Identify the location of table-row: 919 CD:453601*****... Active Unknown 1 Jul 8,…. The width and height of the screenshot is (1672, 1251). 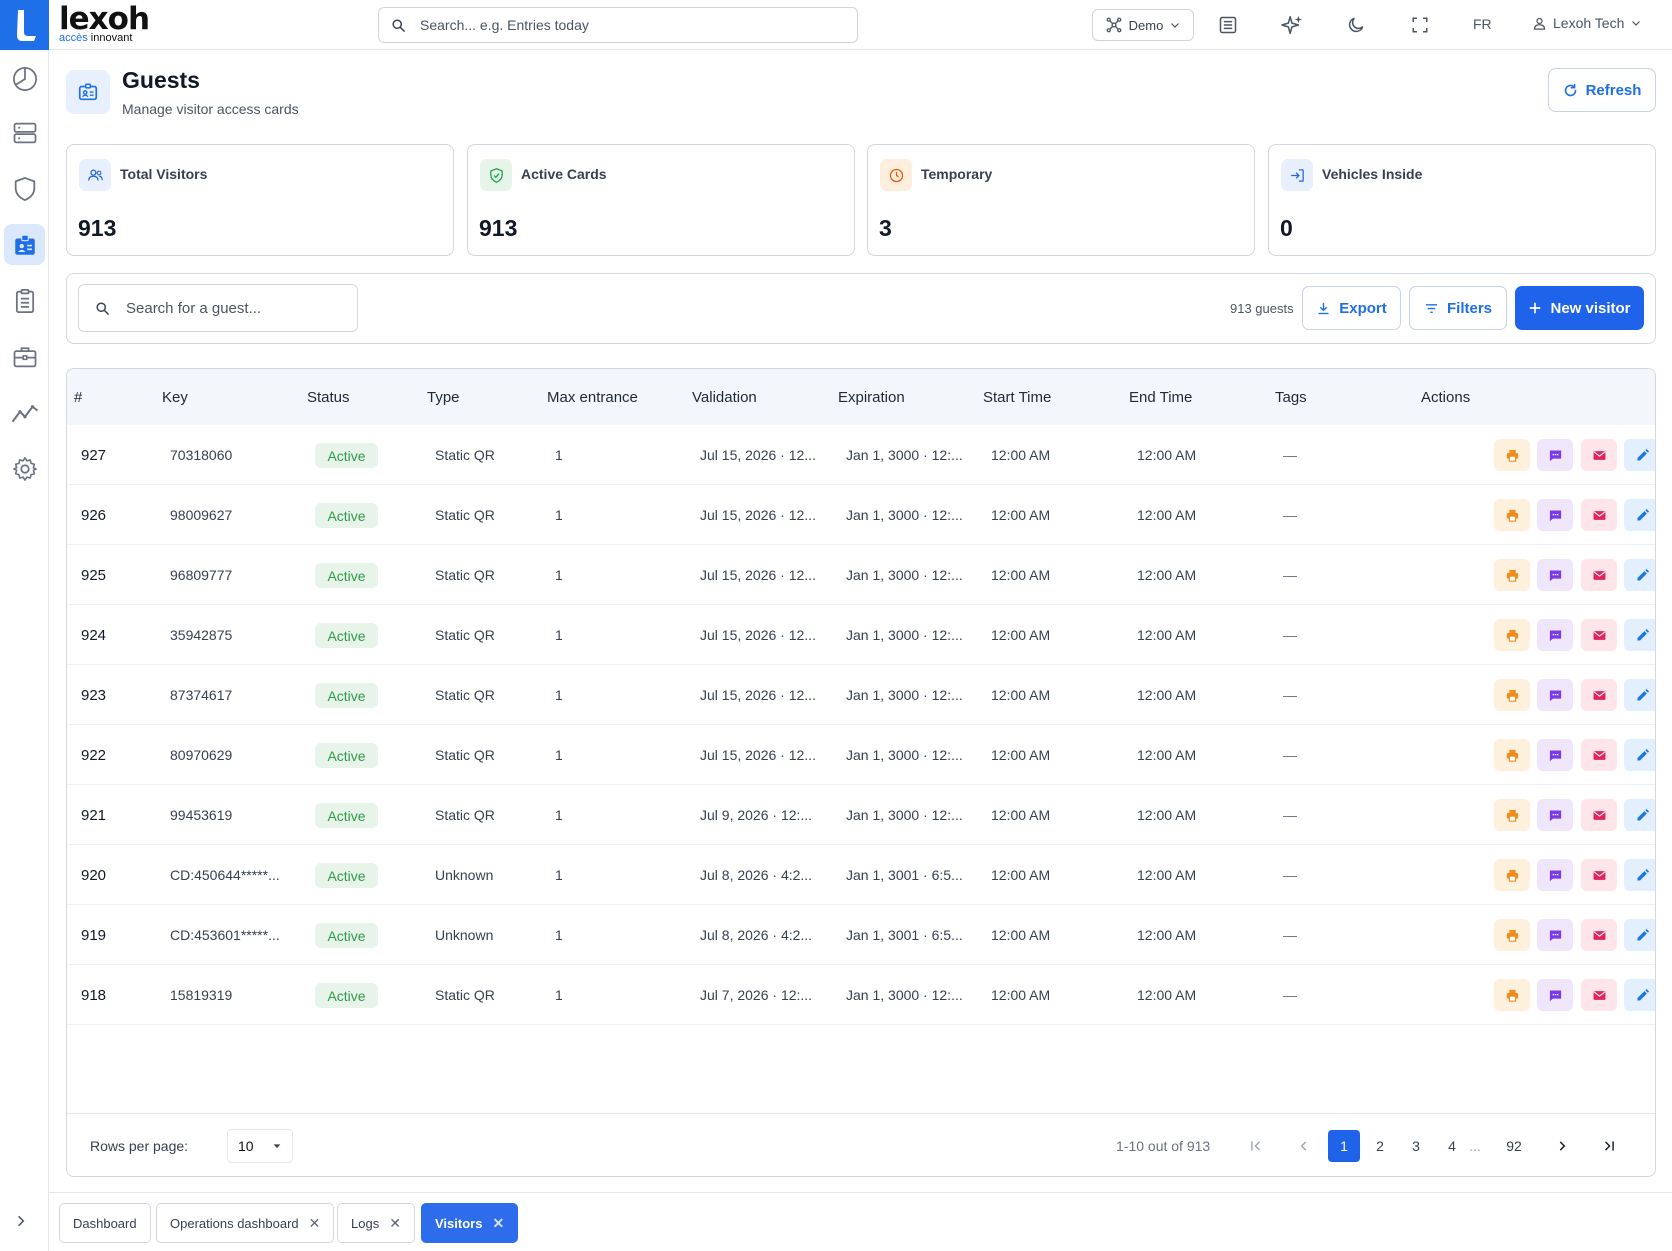
(861, 935).